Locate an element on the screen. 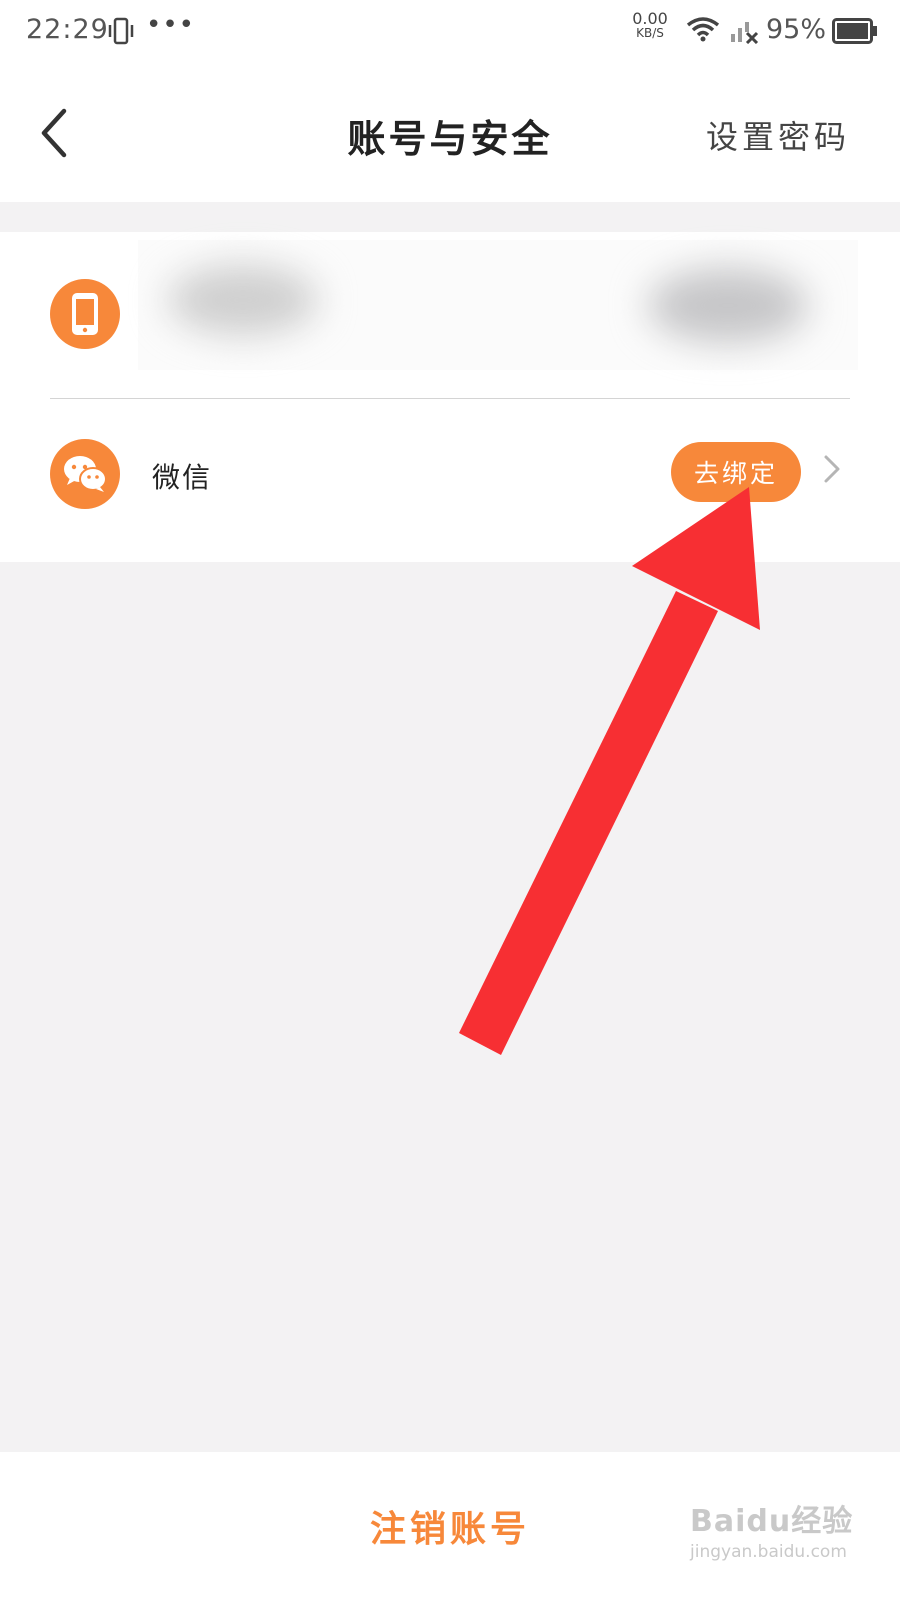 The width and height of the screenshot is (900, 1600). wechat-label: 微信 is located at coordinates (182, 477).